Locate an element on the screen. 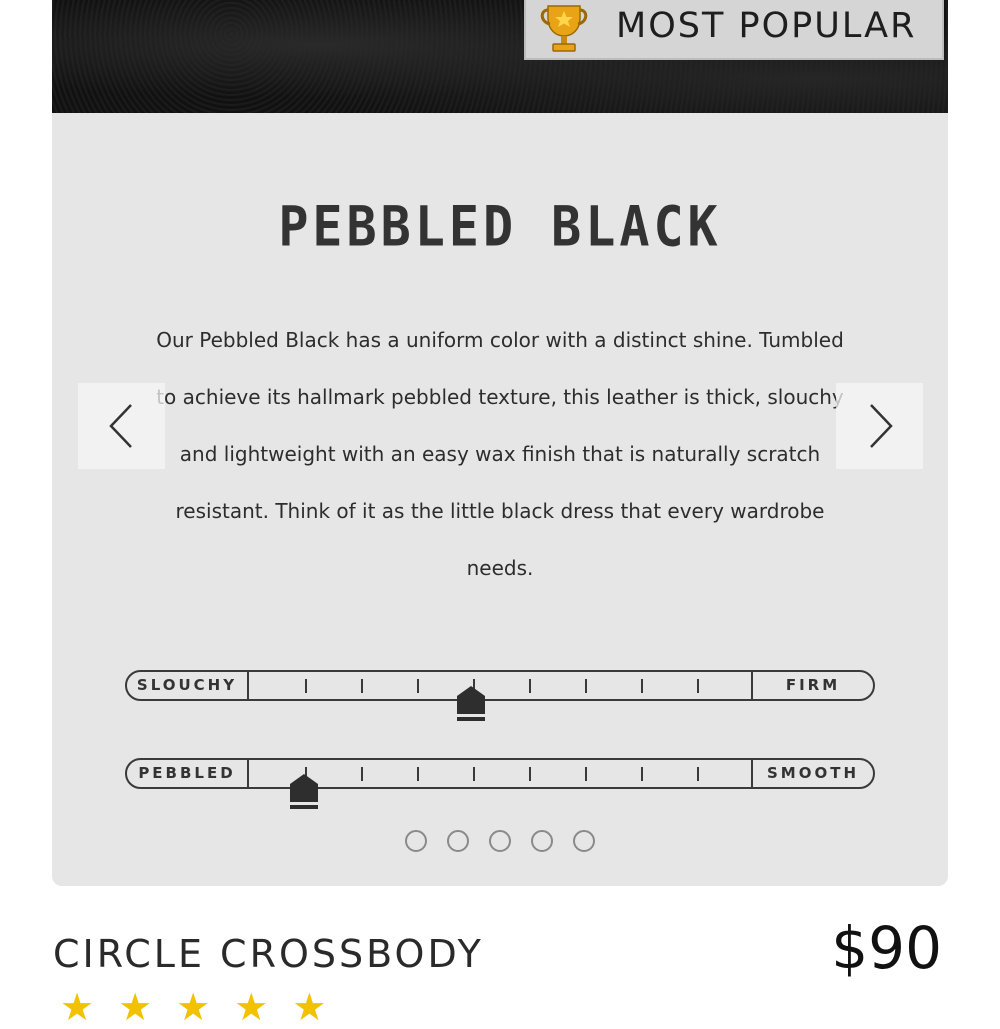 This screenshot has width=1000, height=1029. chevron-right-icon is located at coordinates (881, 426).